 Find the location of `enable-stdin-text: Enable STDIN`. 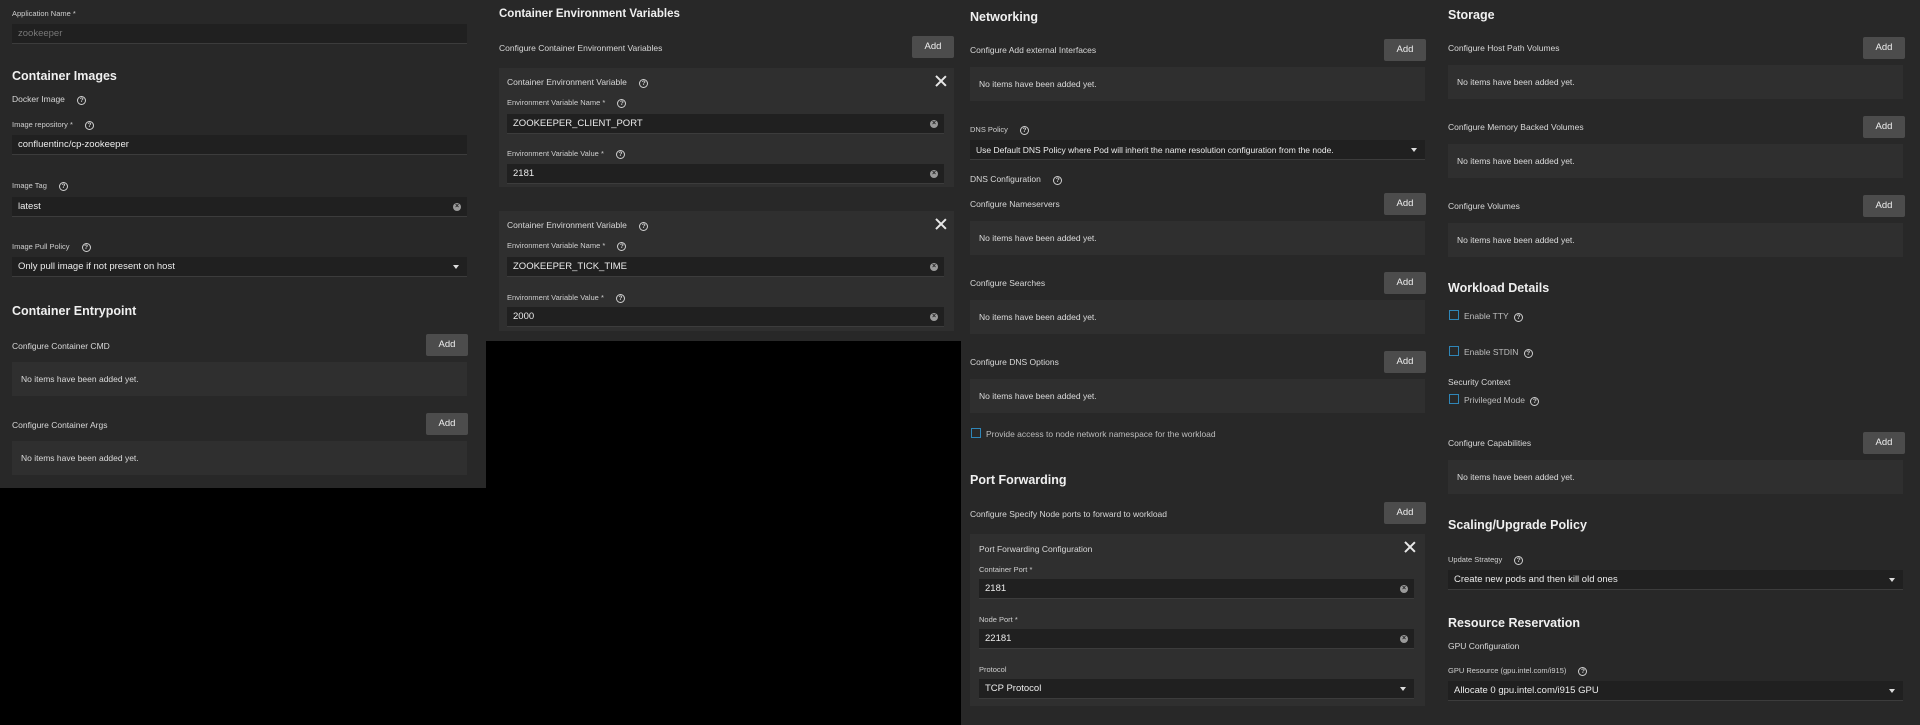

enable-stdin-text: Enable STDIN is located at coordinates (1491, 352).